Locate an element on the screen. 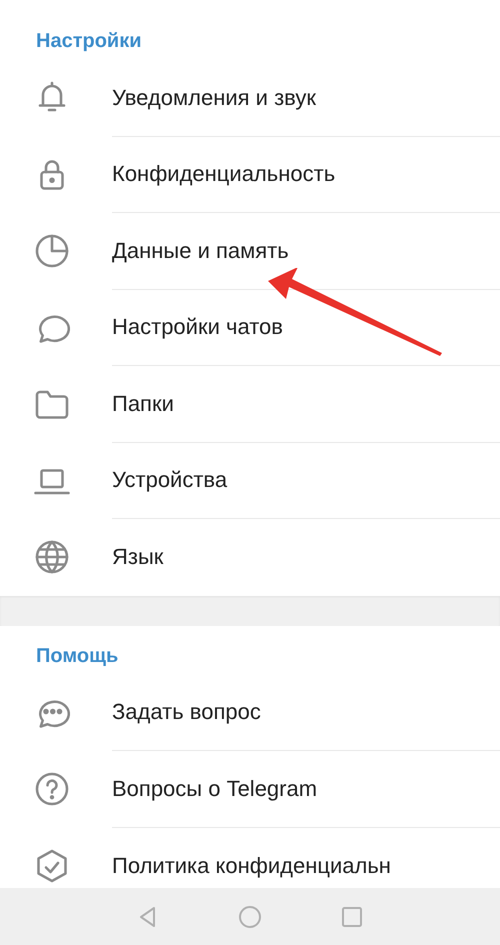 The width and height of the screenshot is (500, 945). question-icon is located at coordinates (52, 789).